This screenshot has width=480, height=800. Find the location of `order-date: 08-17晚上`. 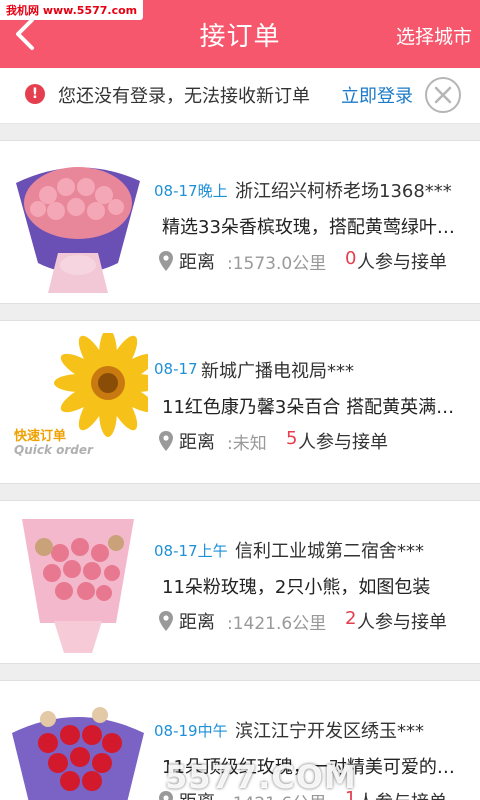

order-date: 08-17晚上 is located at coordinates (191, 191).